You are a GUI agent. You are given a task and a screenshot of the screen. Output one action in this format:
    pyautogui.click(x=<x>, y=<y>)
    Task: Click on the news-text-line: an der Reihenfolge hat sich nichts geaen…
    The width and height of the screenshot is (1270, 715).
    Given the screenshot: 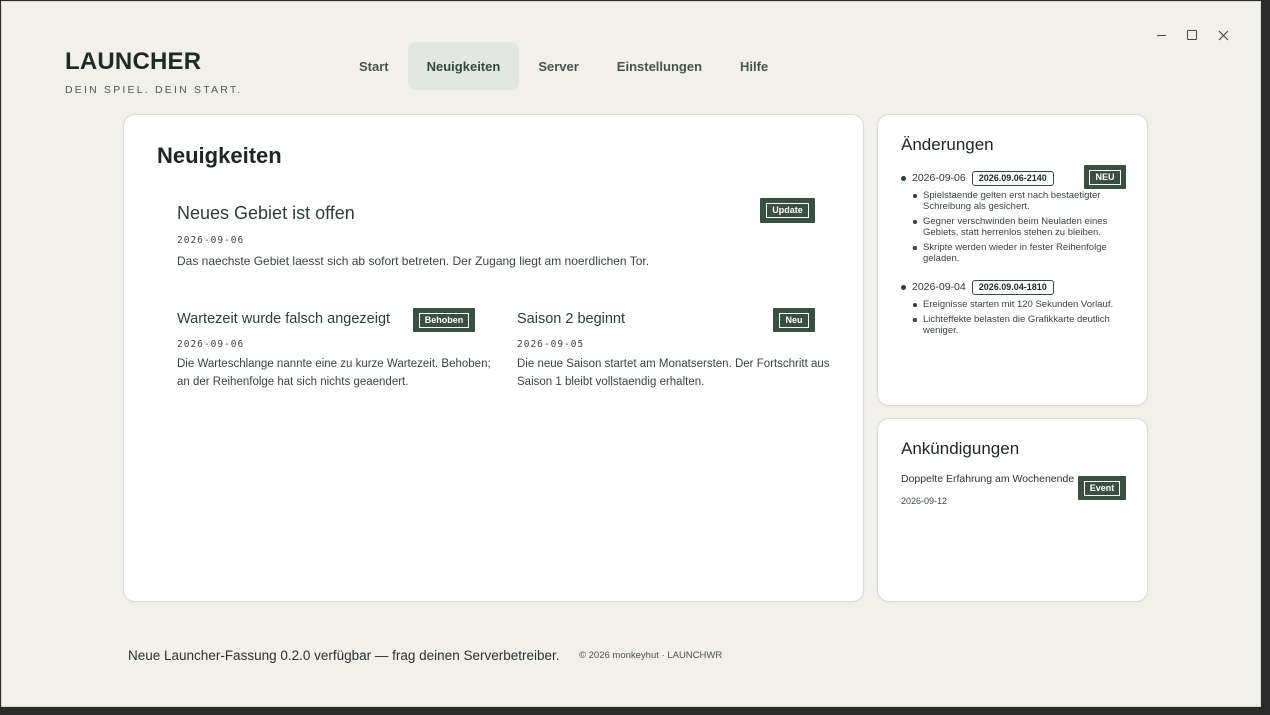 What is the action you would take?
    pyautogui.click(x=293, y=382)
    